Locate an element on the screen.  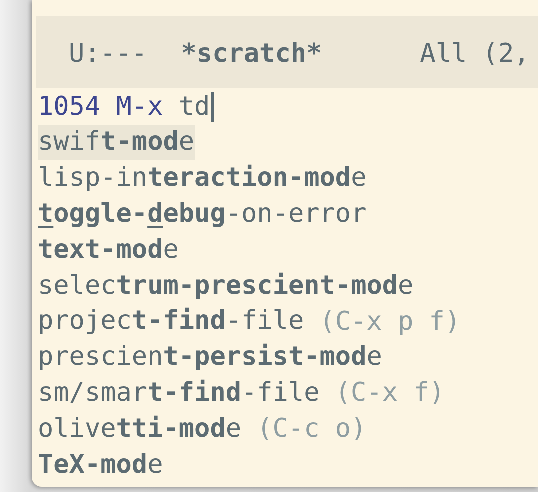
keybinding-hint: (C-c o) is located at coordinates (312, 429).